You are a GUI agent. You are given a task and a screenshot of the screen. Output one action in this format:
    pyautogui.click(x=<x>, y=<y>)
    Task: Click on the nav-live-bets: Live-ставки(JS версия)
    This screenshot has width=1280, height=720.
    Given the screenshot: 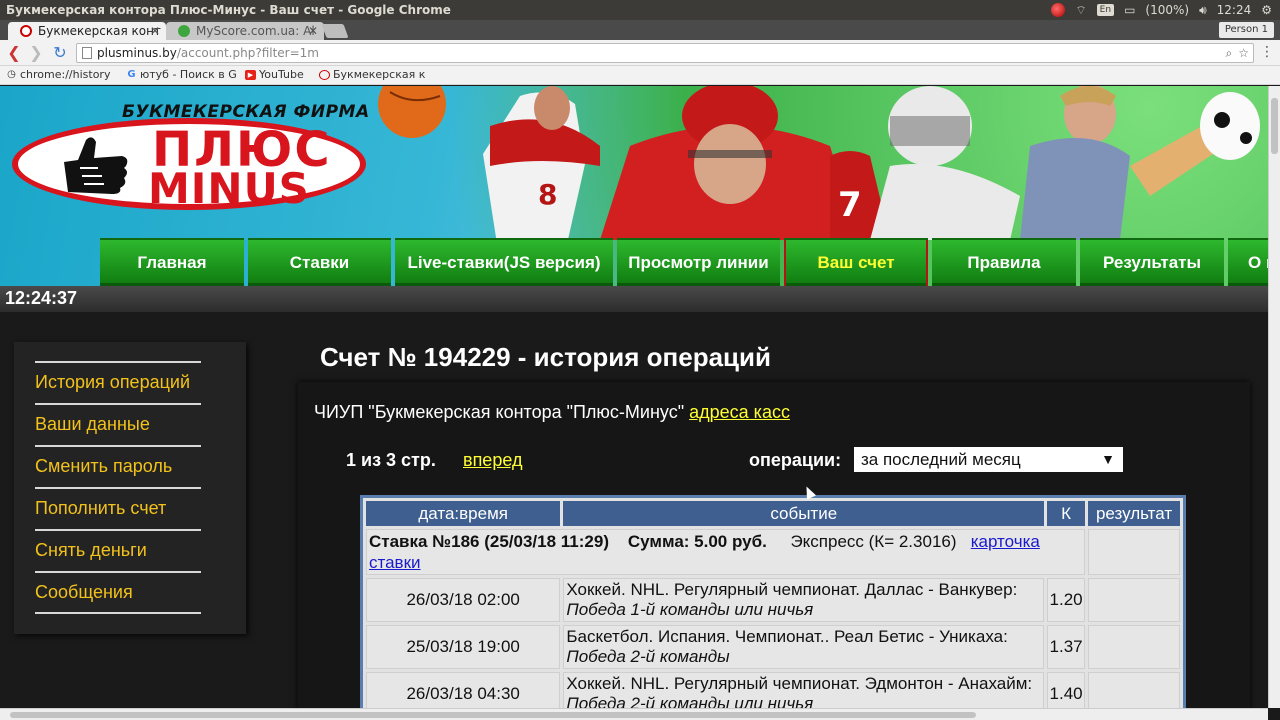 What is the action you would take?
    pyautogui.click(x=504, y=262)
    